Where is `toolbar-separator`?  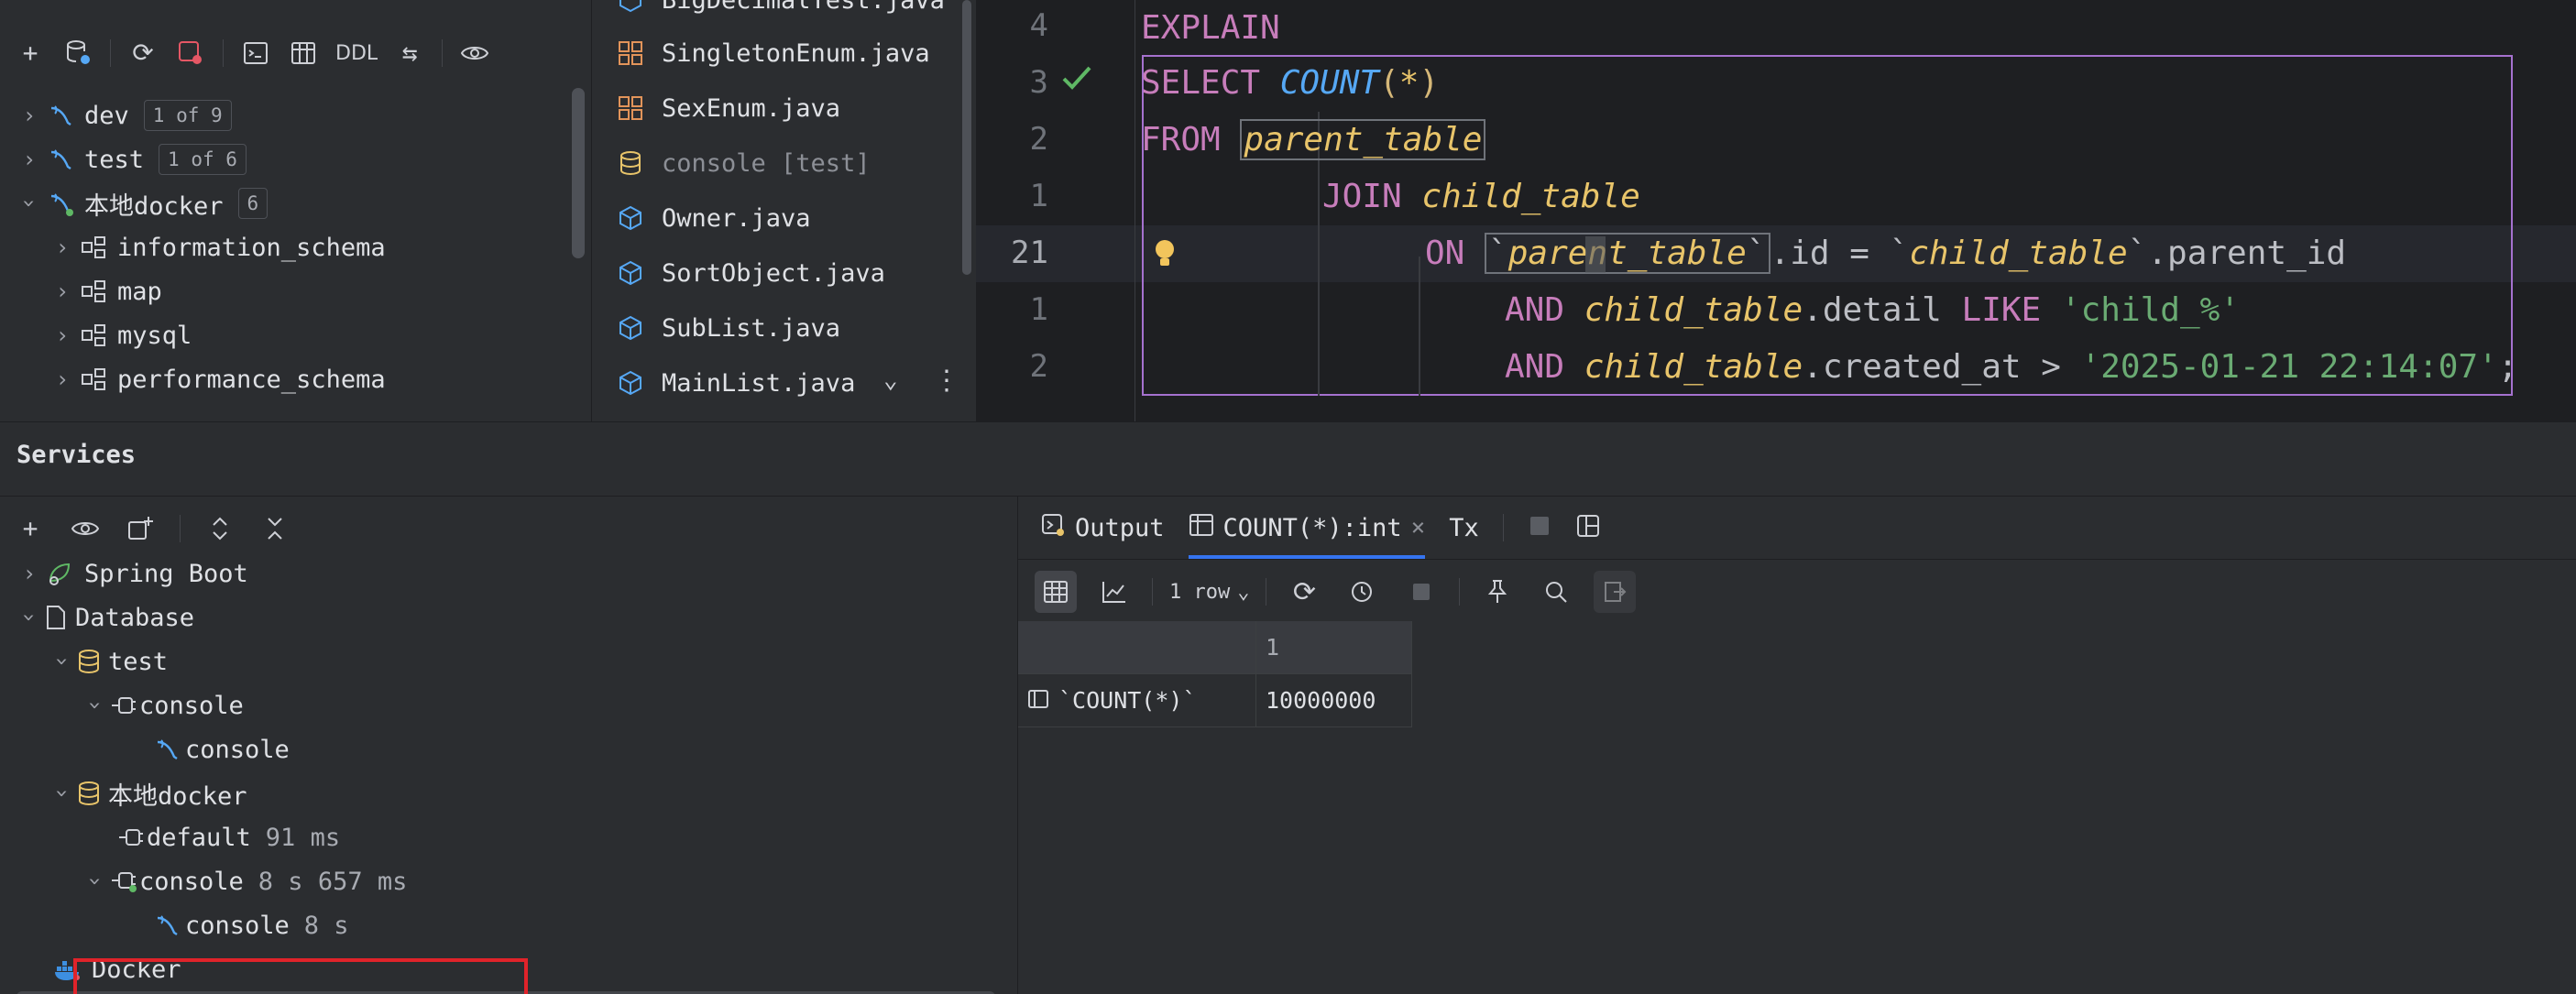 toolbar-separator is located at coordinates (1503, 527).